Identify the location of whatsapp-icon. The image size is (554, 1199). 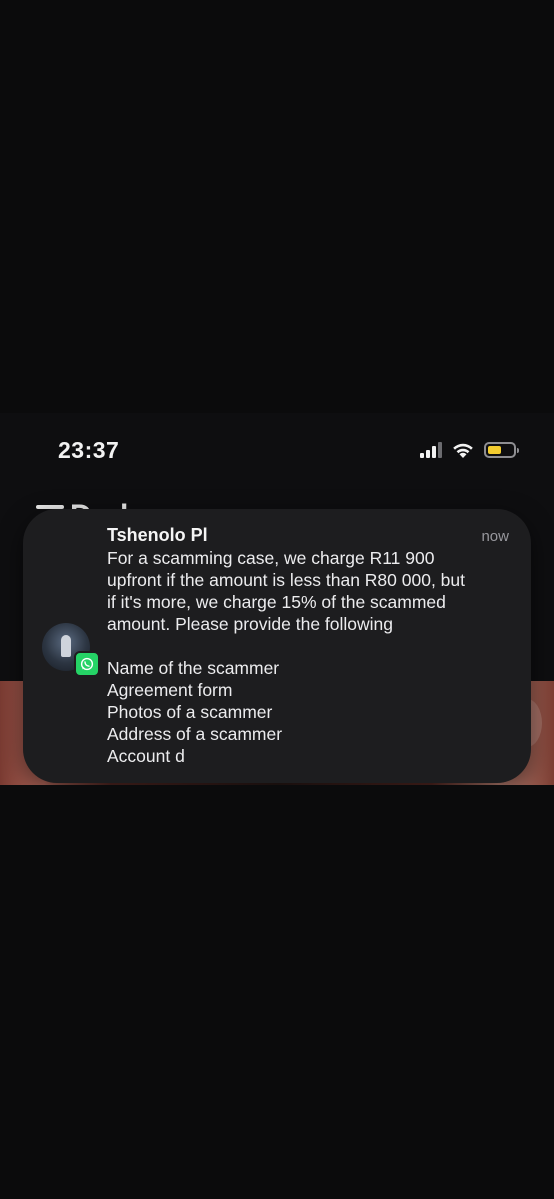
(87, 664).